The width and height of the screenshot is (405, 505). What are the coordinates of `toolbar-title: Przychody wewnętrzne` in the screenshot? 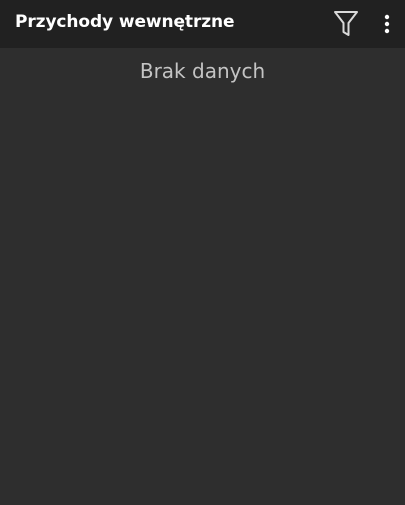 It's located at (125, 22).